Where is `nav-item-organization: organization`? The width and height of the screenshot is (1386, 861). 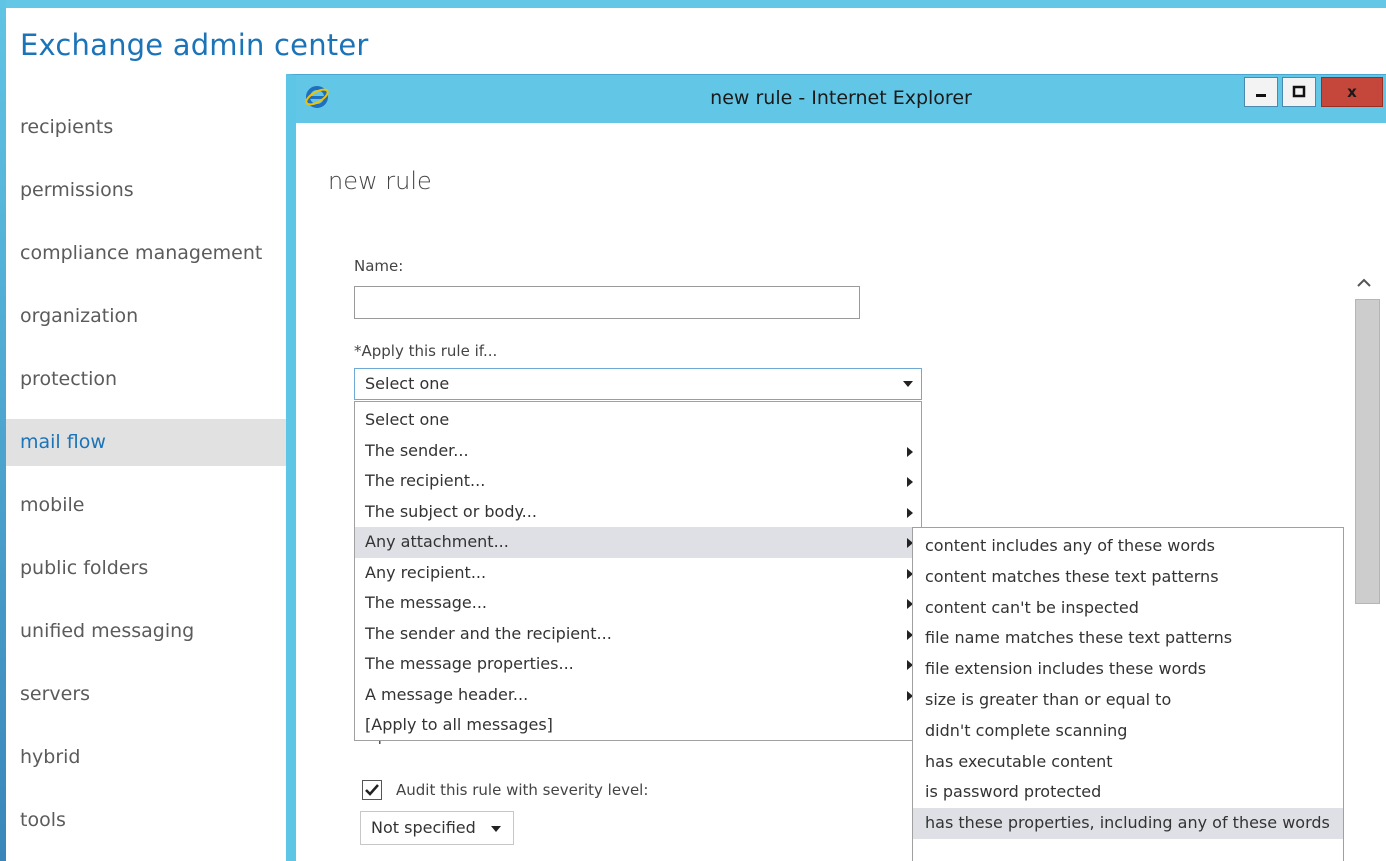
nav-item-organization: organization is located at coordinates (147, 316).